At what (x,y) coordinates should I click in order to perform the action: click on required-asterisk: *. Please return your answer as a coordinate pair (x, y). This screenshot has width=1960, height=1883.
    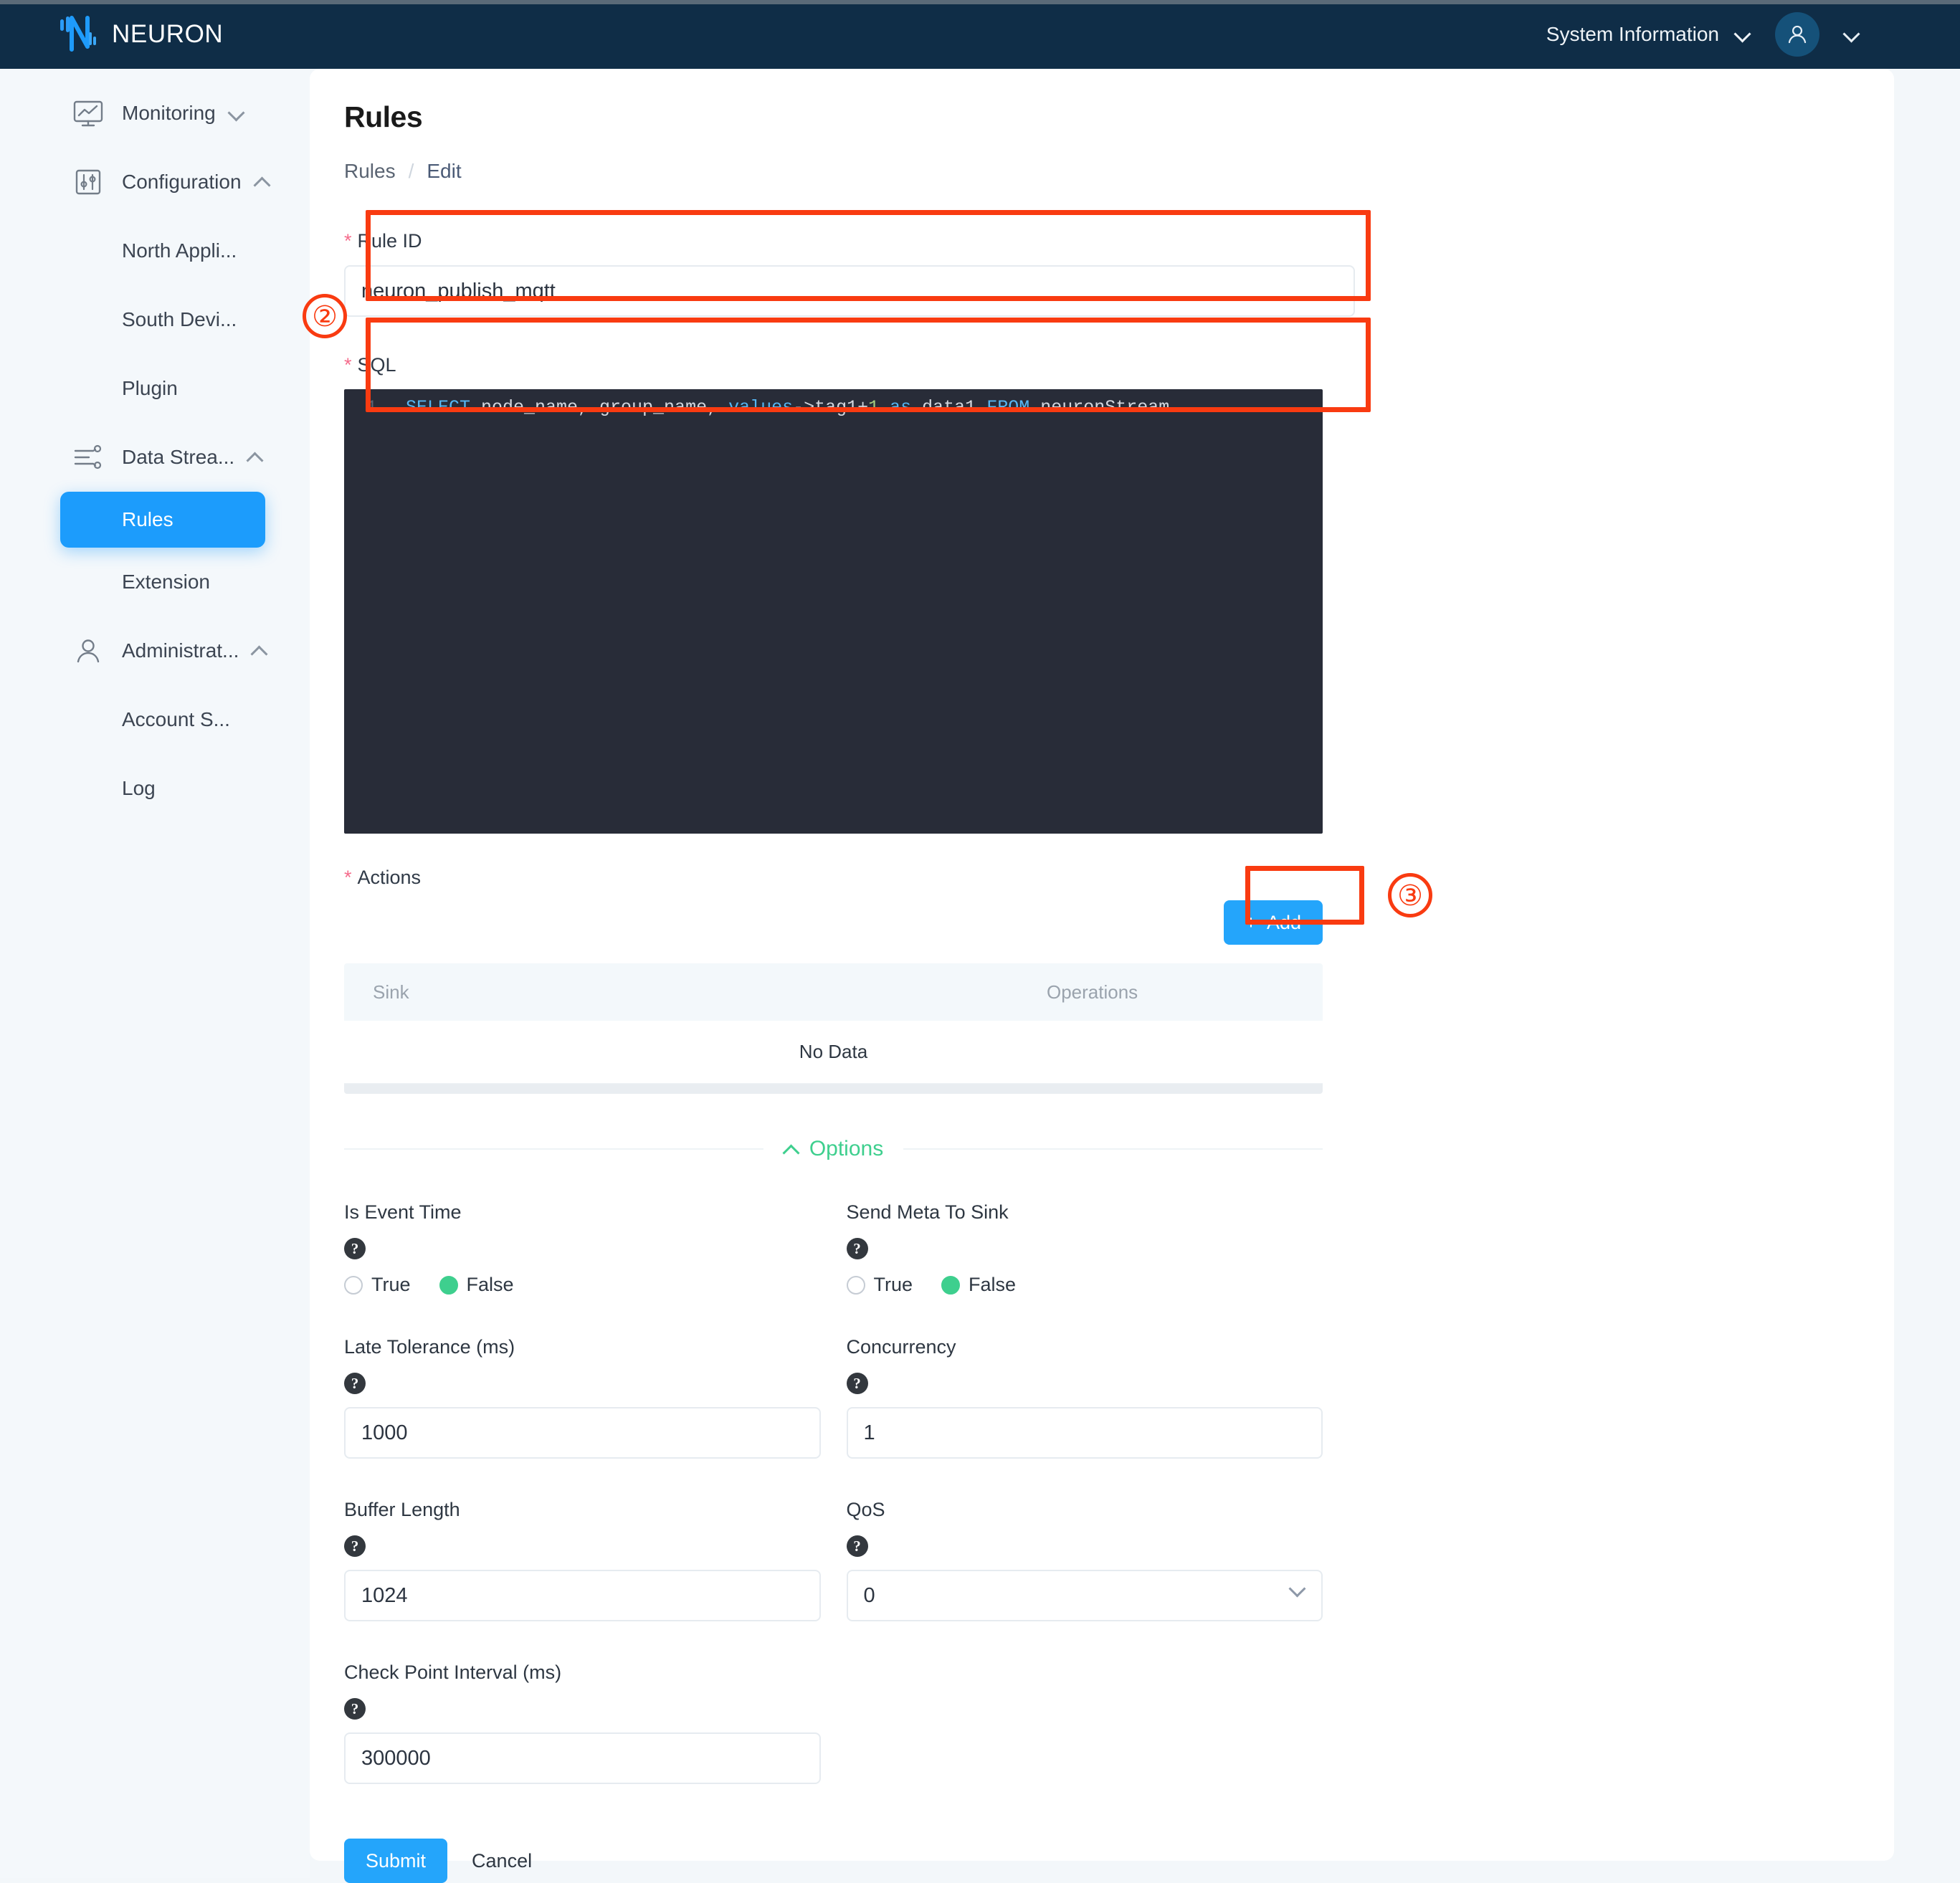
    Looking at the image, I should click on (348, 877).